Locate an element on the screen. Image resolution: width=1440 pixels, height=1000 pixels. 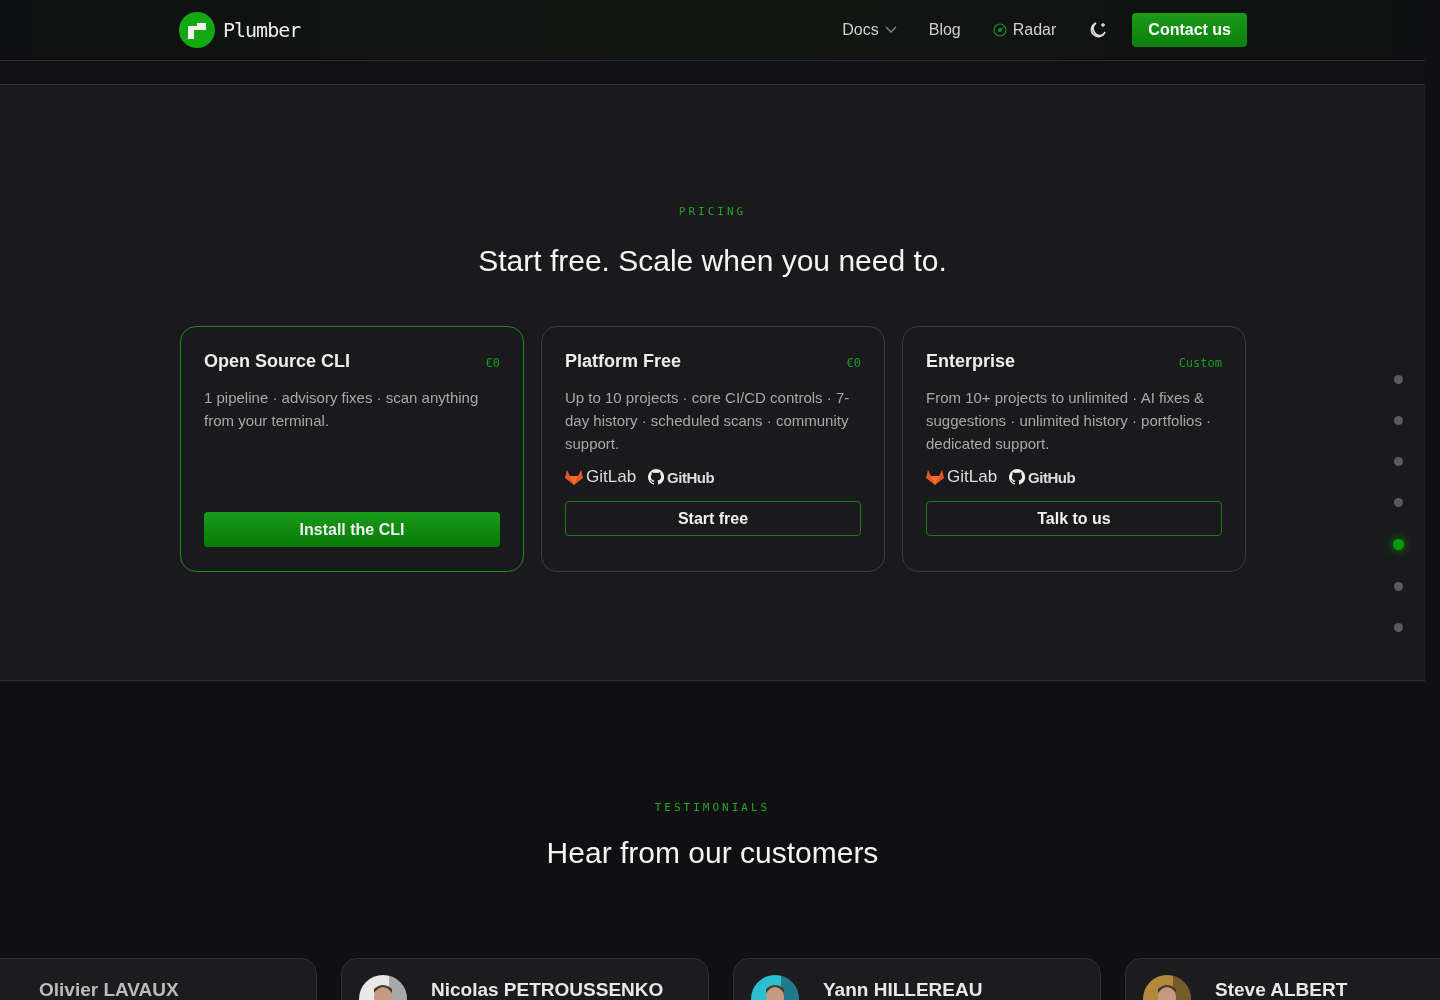
nav-link: Docs is located at coordinates (869, 30).